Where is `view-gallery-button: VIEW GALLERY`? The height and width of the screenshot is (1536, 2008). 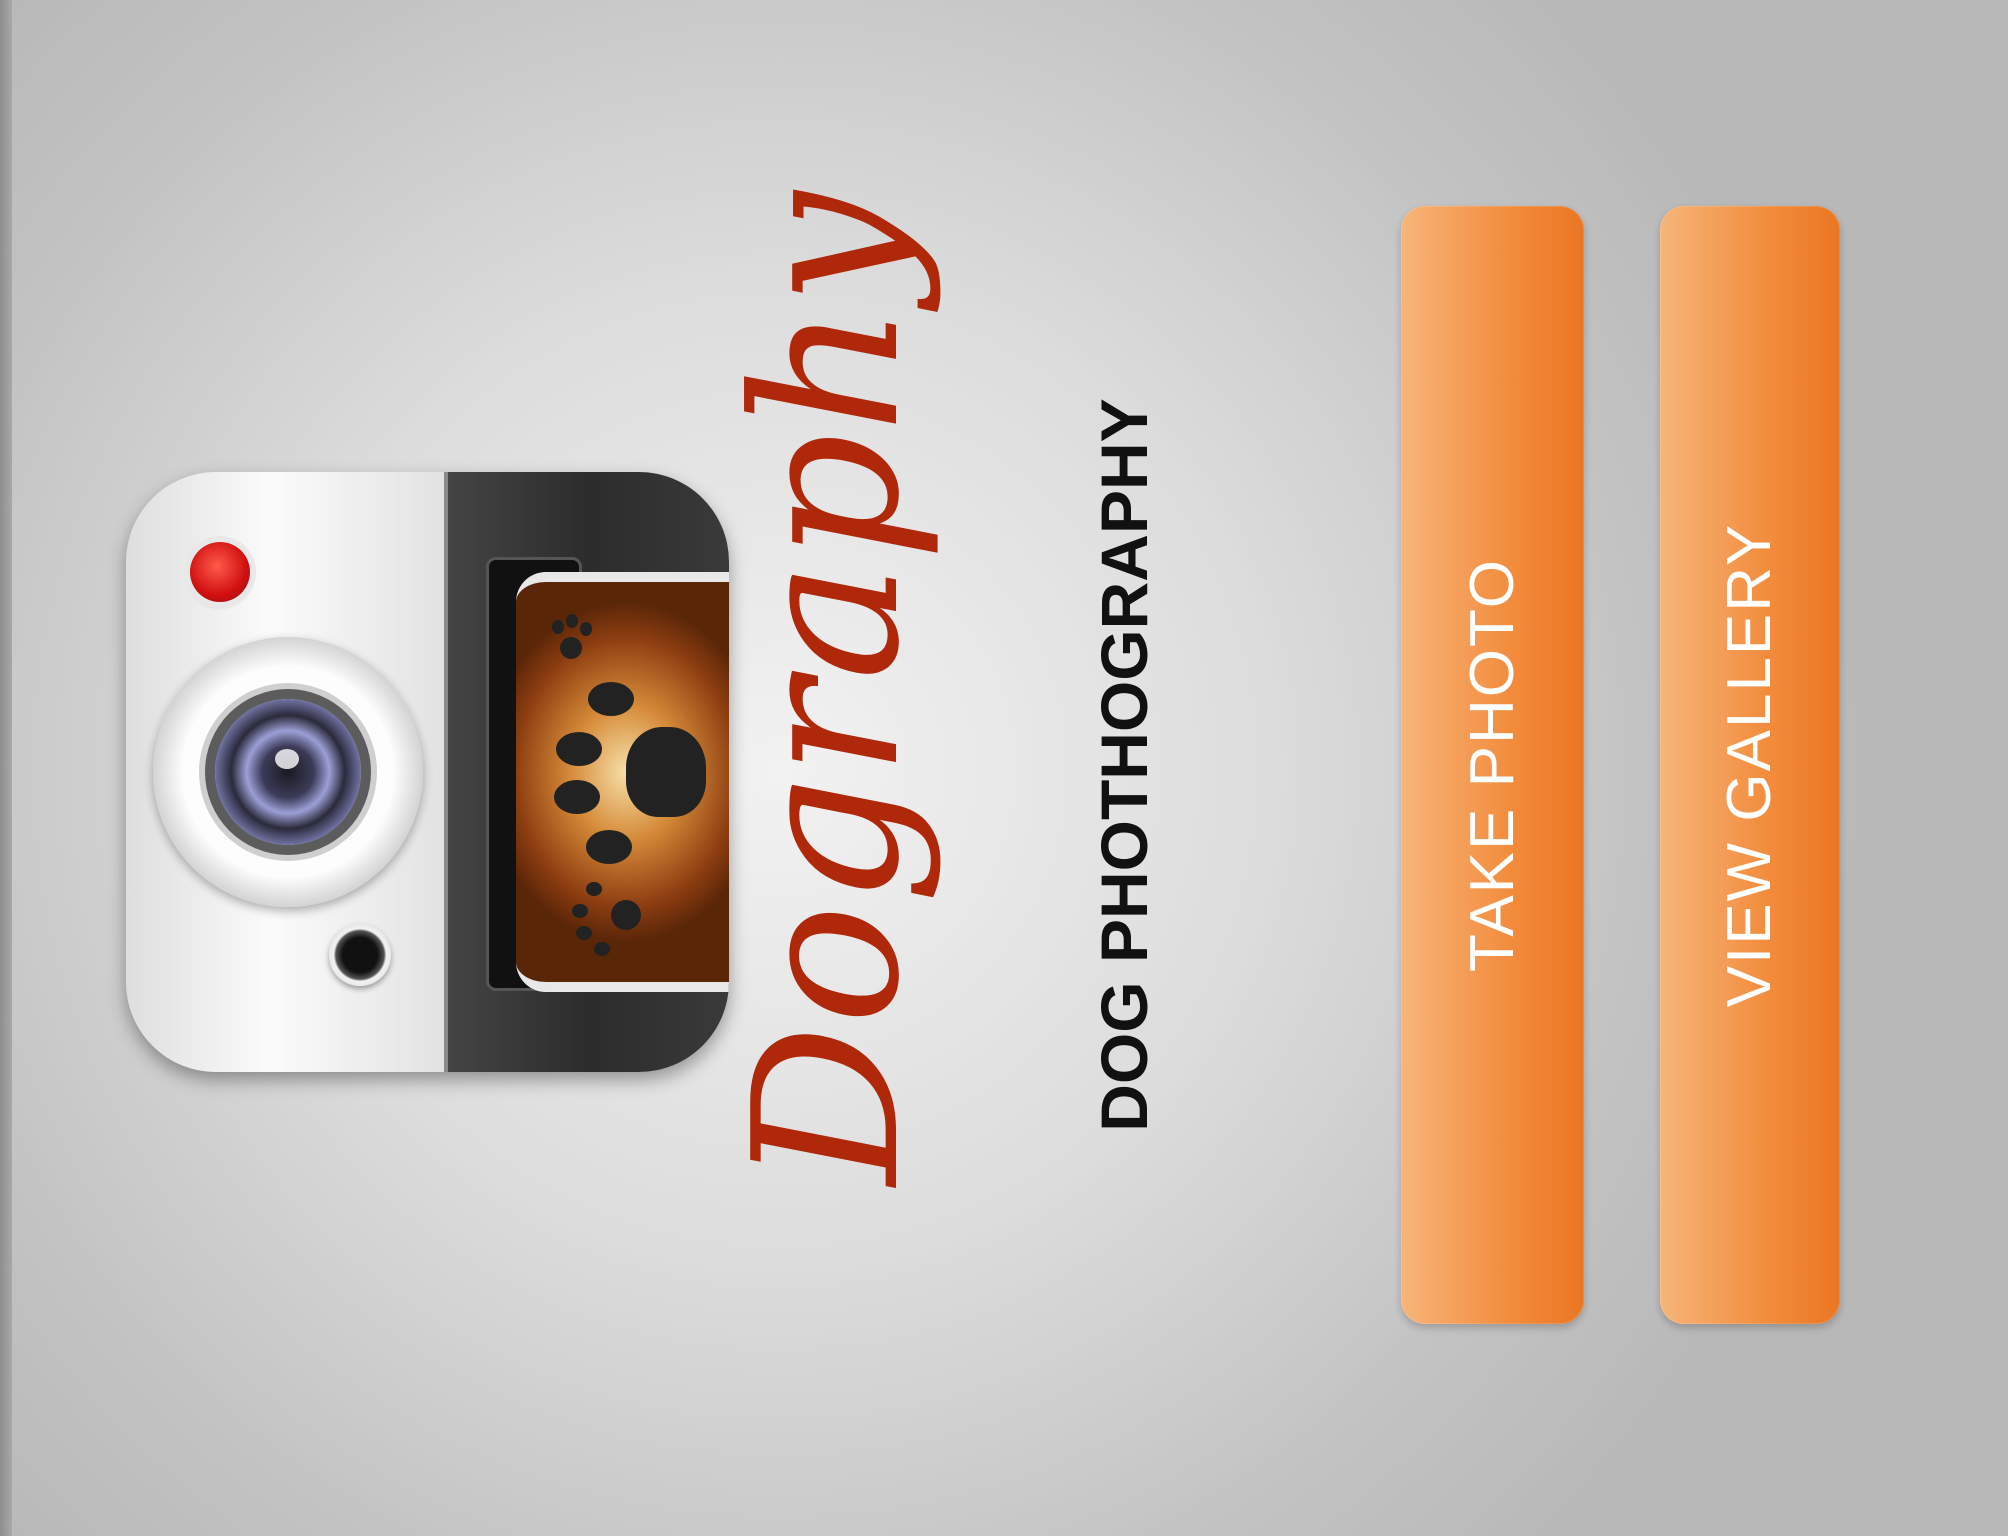 view-gallery-button: VIEW GALLERY is located at coordinates (1750, 765).